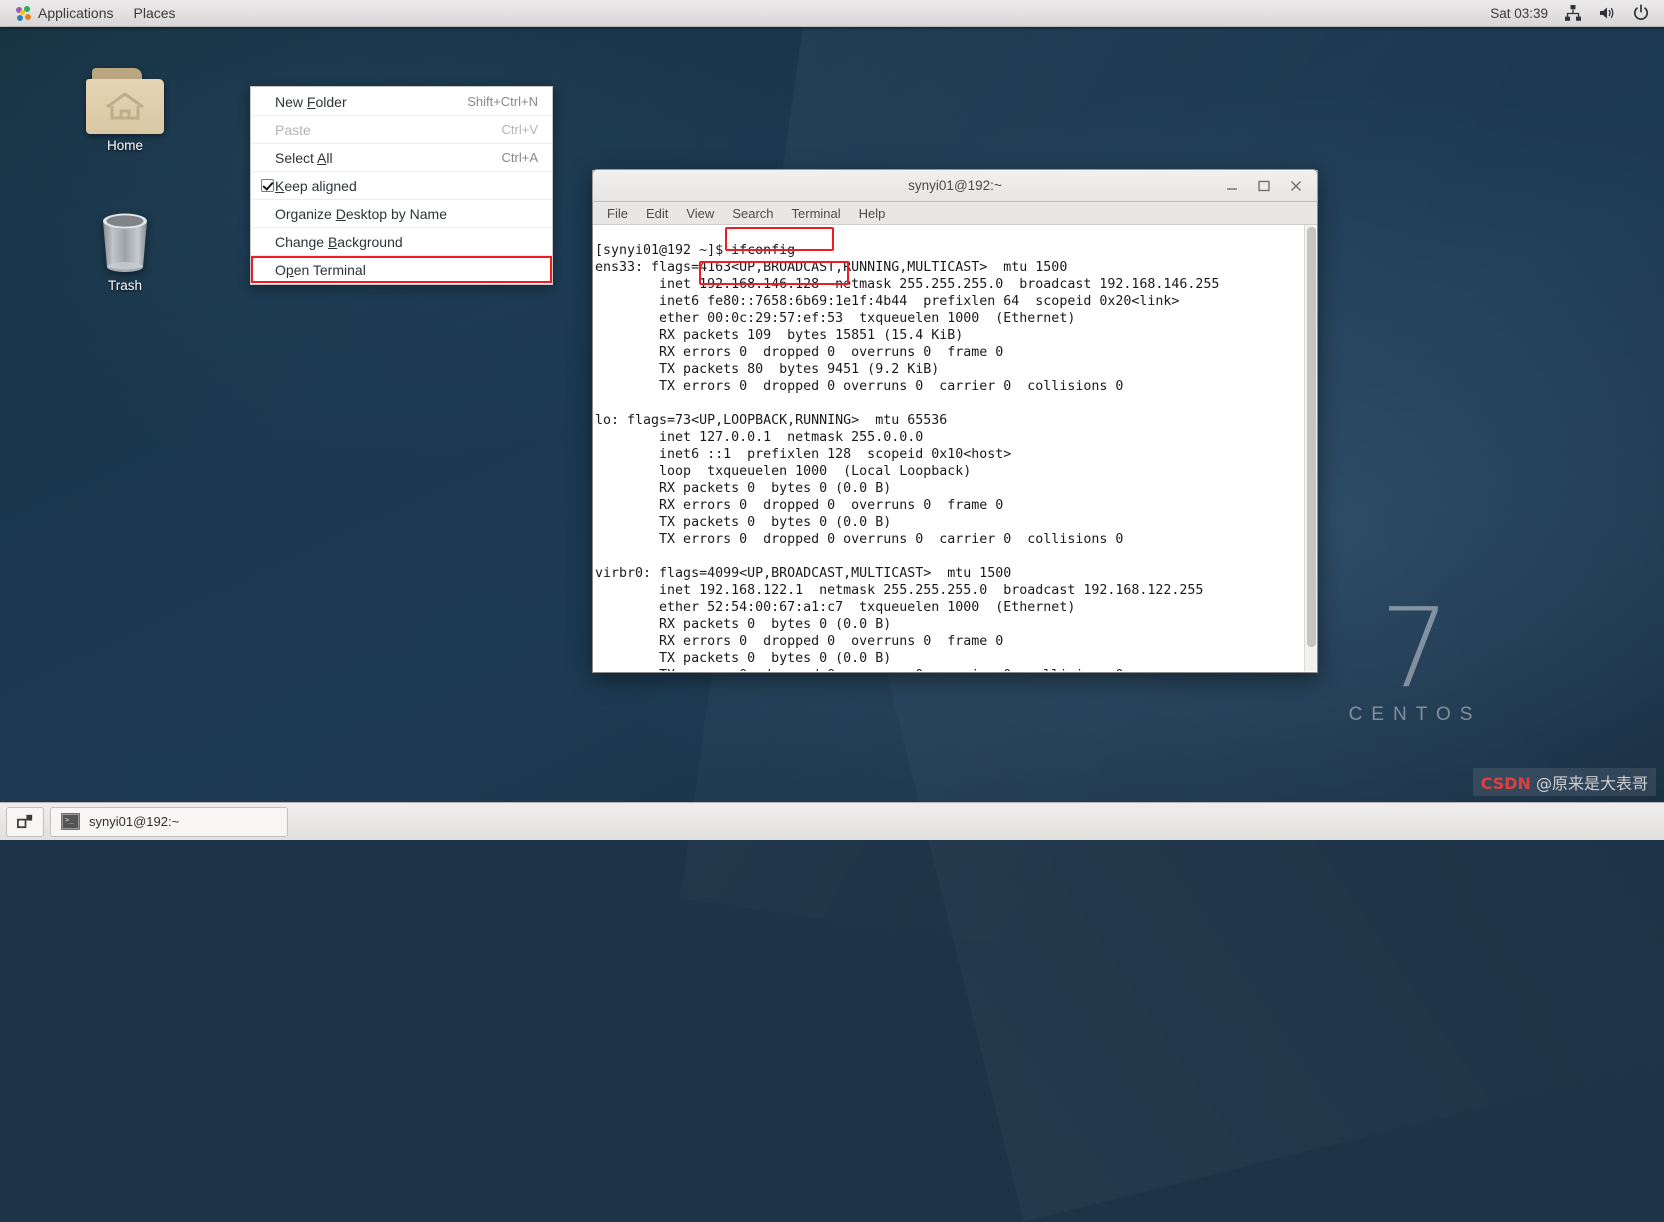  Describe the element at coordinates (657, 213) in the screenshot. I see `menu-edit: Edit` at that location.